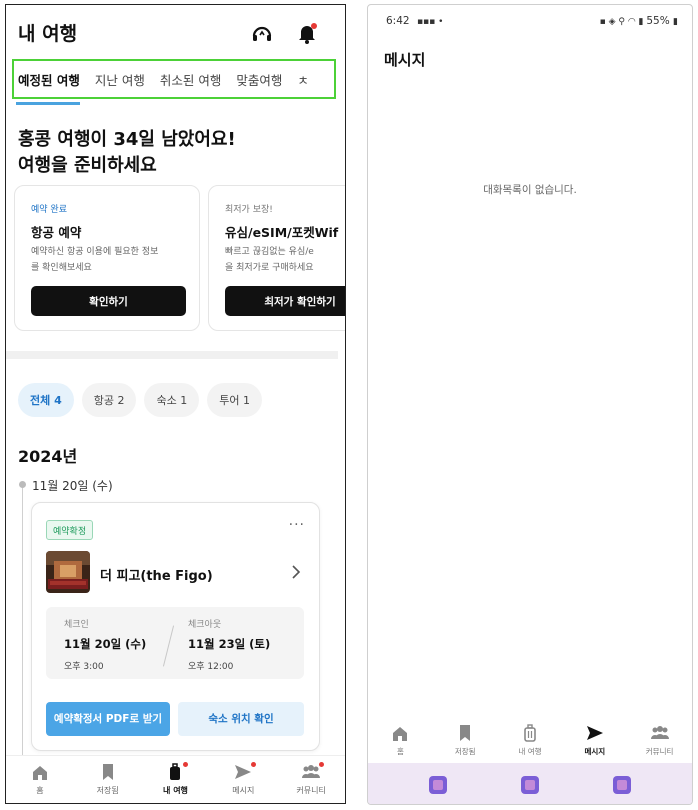  I want to click on tab-cancelled: 취소된 여행, so click(190, 79).